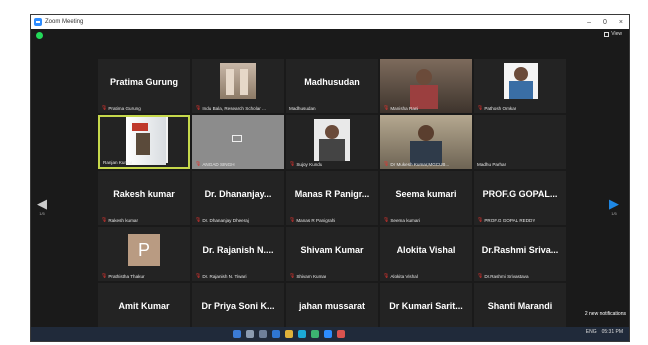  Describe the element at coordinates (218, 164) in the screenshot. I see `participant-name: ANGAD SINGH` at that location.